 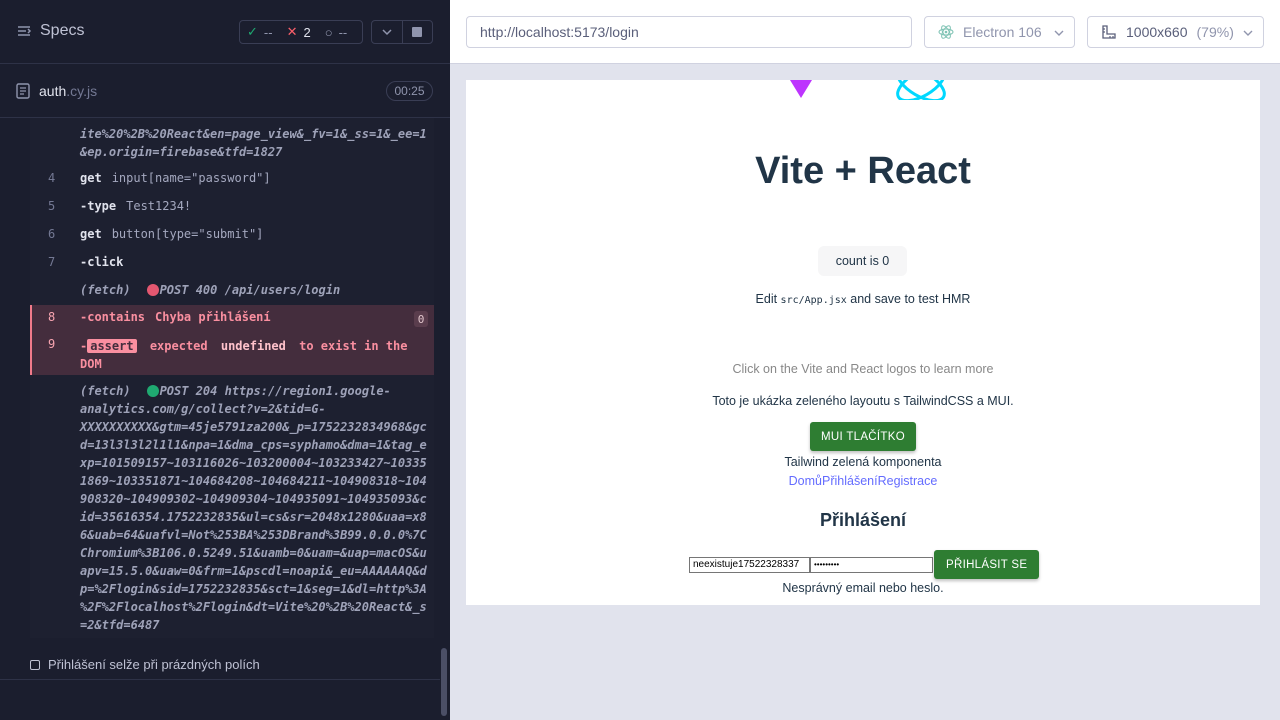 What do you see at coordinates (225, 32) in the screenshot?
I see `reporter-header: Specs ✓ -- ✕ 2 ○ --` at bounding box center [225, 32].